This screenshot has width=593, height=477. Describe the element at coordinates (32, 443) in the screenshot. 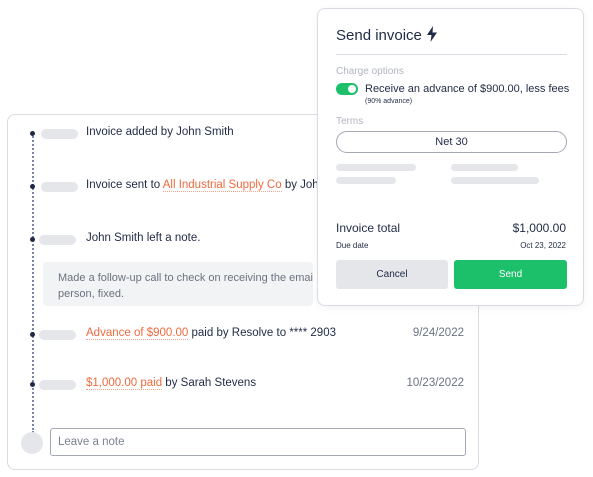

I see `avatar` at that location.